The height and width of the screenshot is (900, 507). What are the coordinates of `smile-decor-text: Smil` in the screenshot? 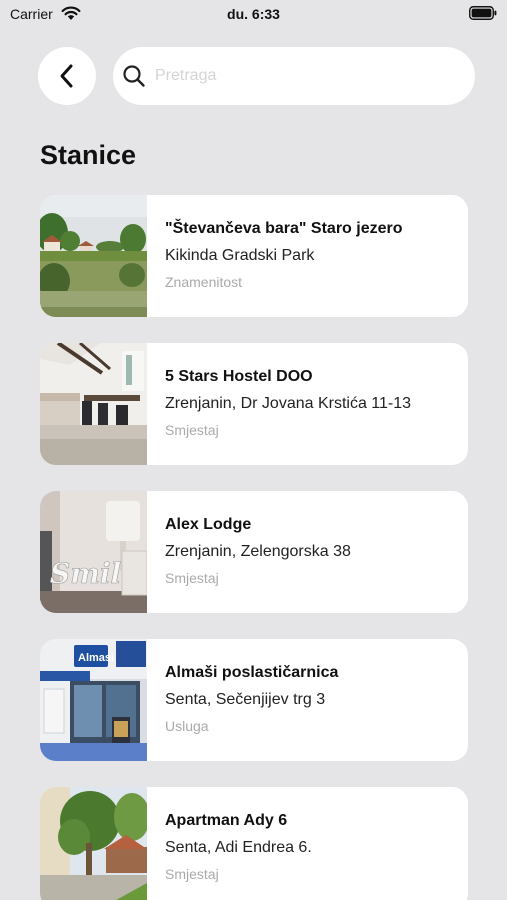 It's located at (85, 573).